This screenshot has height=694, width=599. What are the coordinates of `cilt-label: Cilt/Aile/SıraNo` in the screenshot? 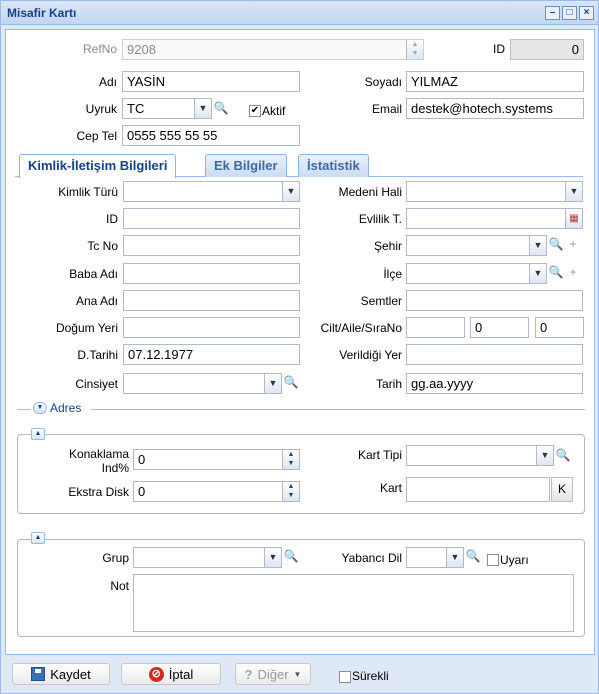 It's located at (361, 328).